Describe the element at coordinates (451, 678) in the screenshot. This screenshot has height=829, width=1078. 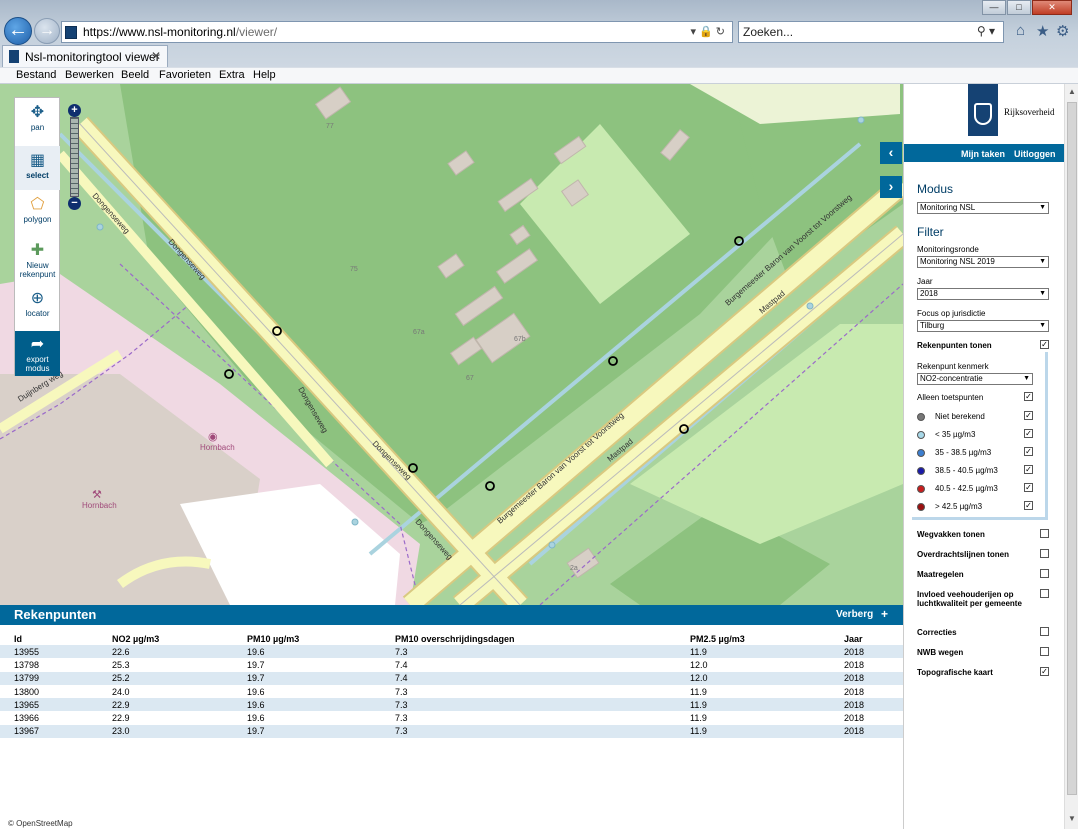
I see `table-row: 13799 25.2 19.7 7.4 12.0 2018` at that location.